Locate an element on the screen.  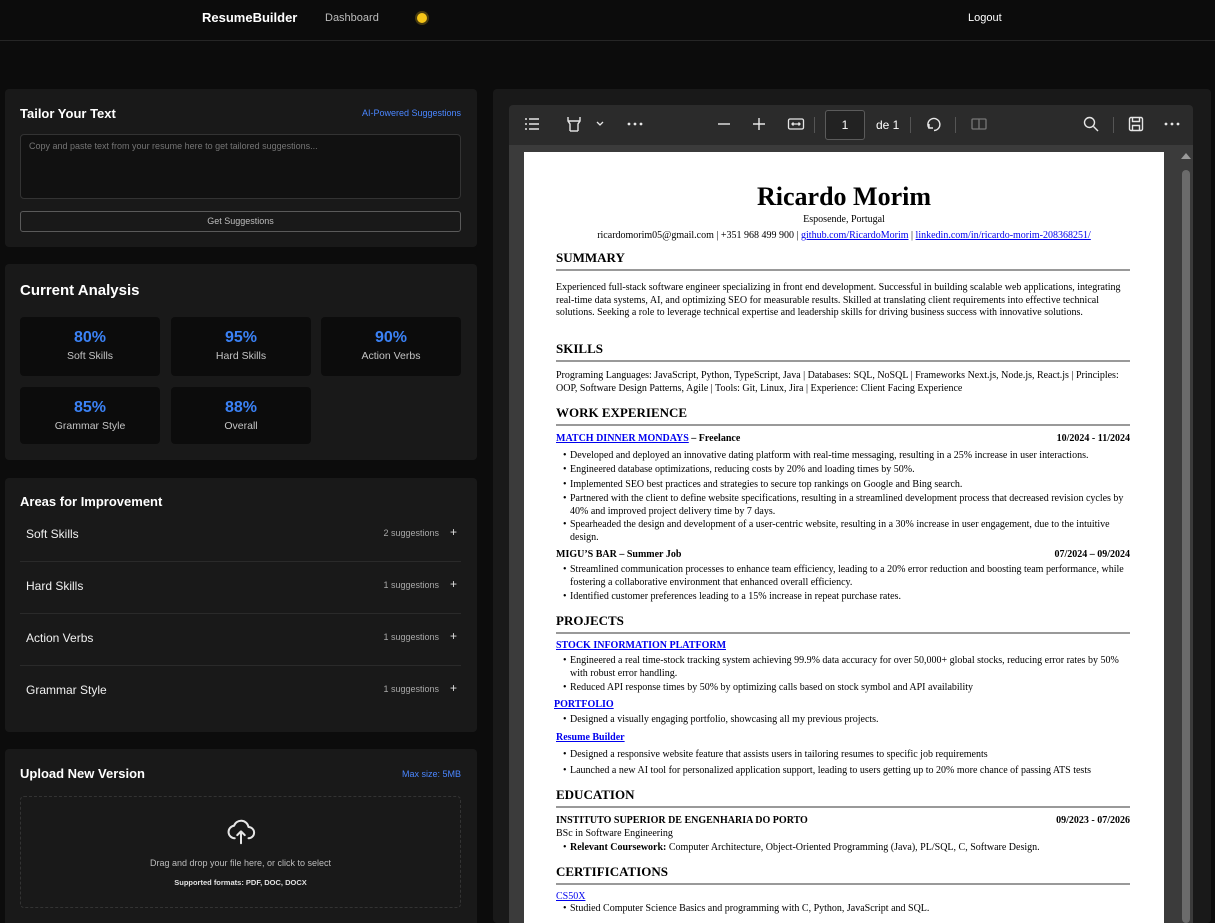
upload-title: Upload New Version is located at coordinates (82, 773).